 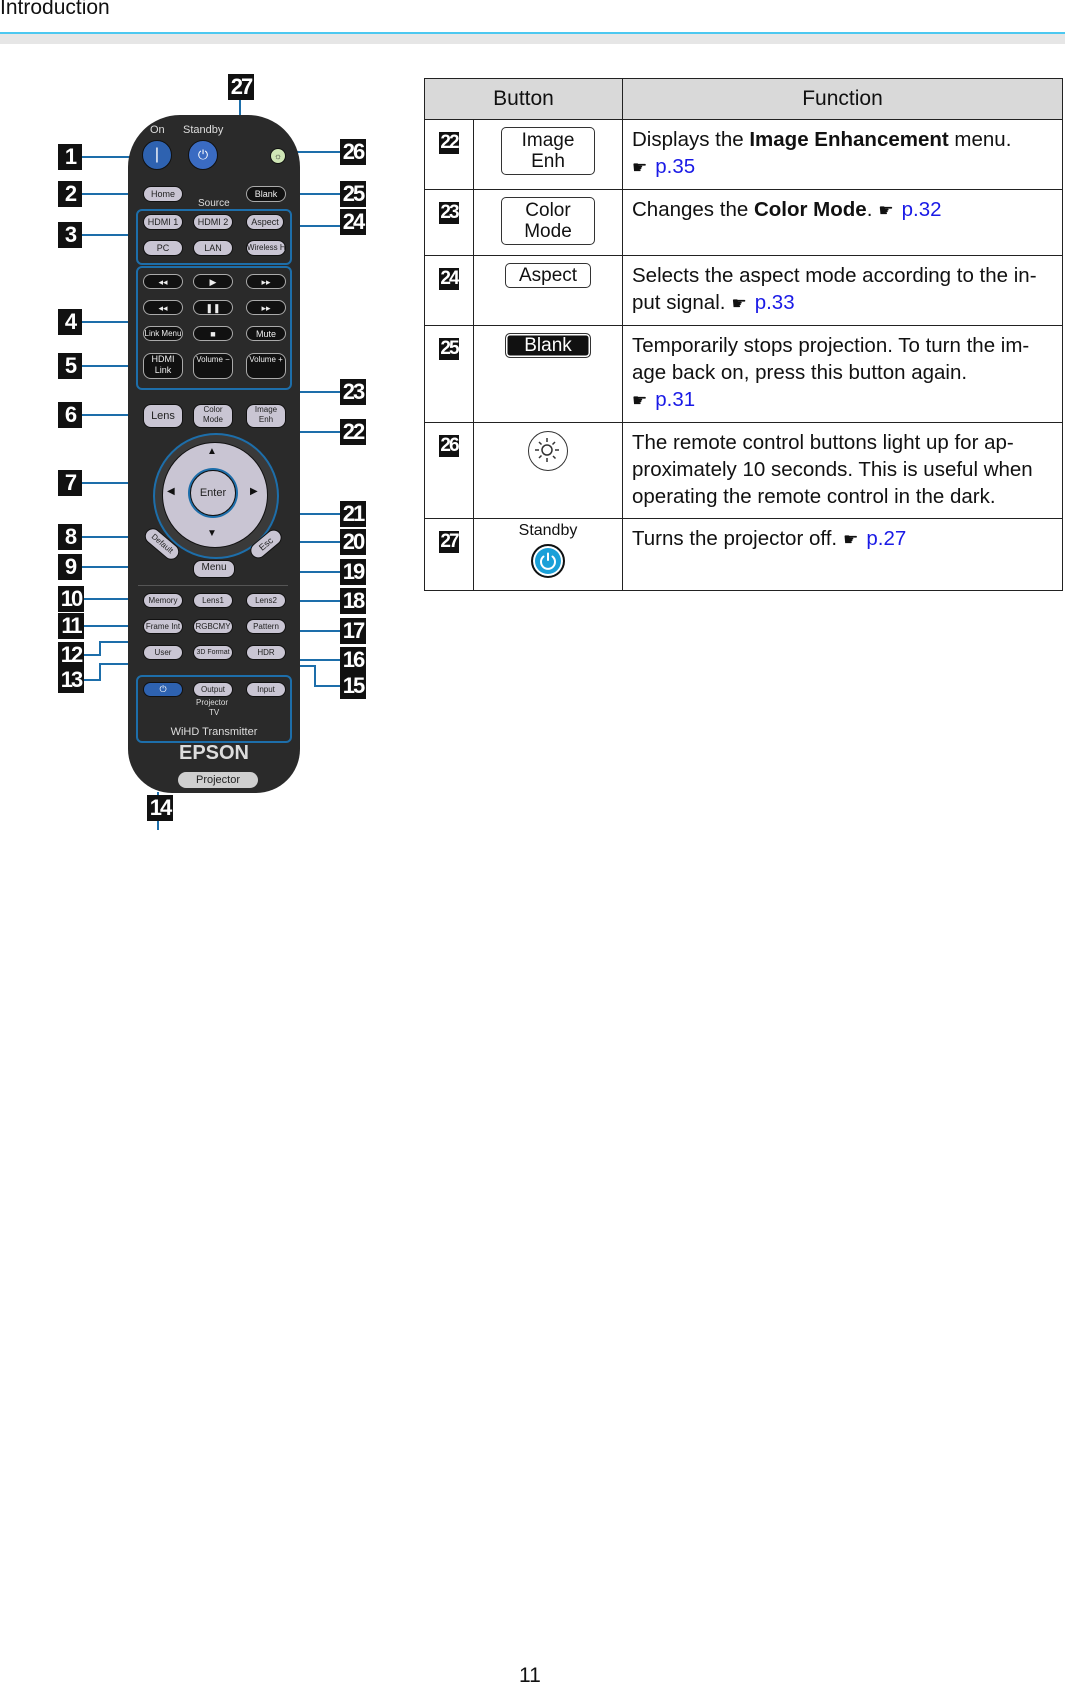 I want to click on color-mode-button: Color Mode, so click(x=213, y=416).